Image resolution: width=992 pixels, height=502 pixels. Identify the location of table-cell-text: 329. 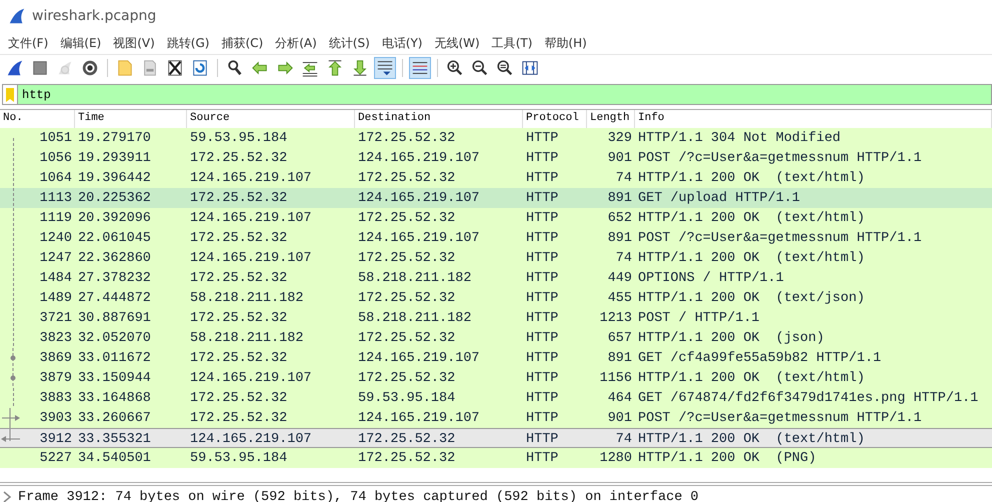
(619, 138).